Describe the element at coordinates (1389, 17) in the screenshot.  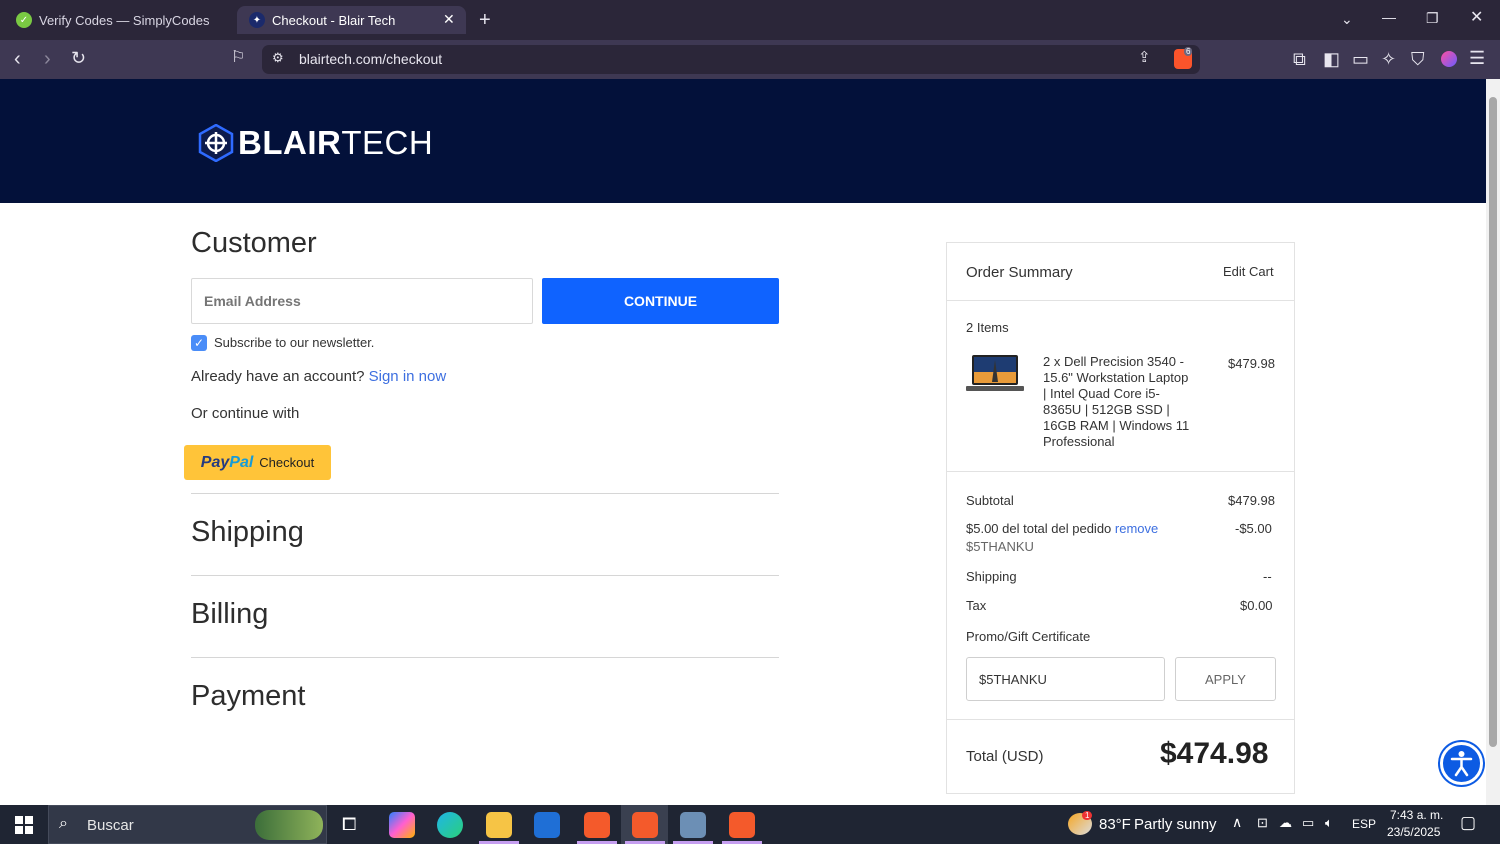
I see `minimize-icon: —` at that location.